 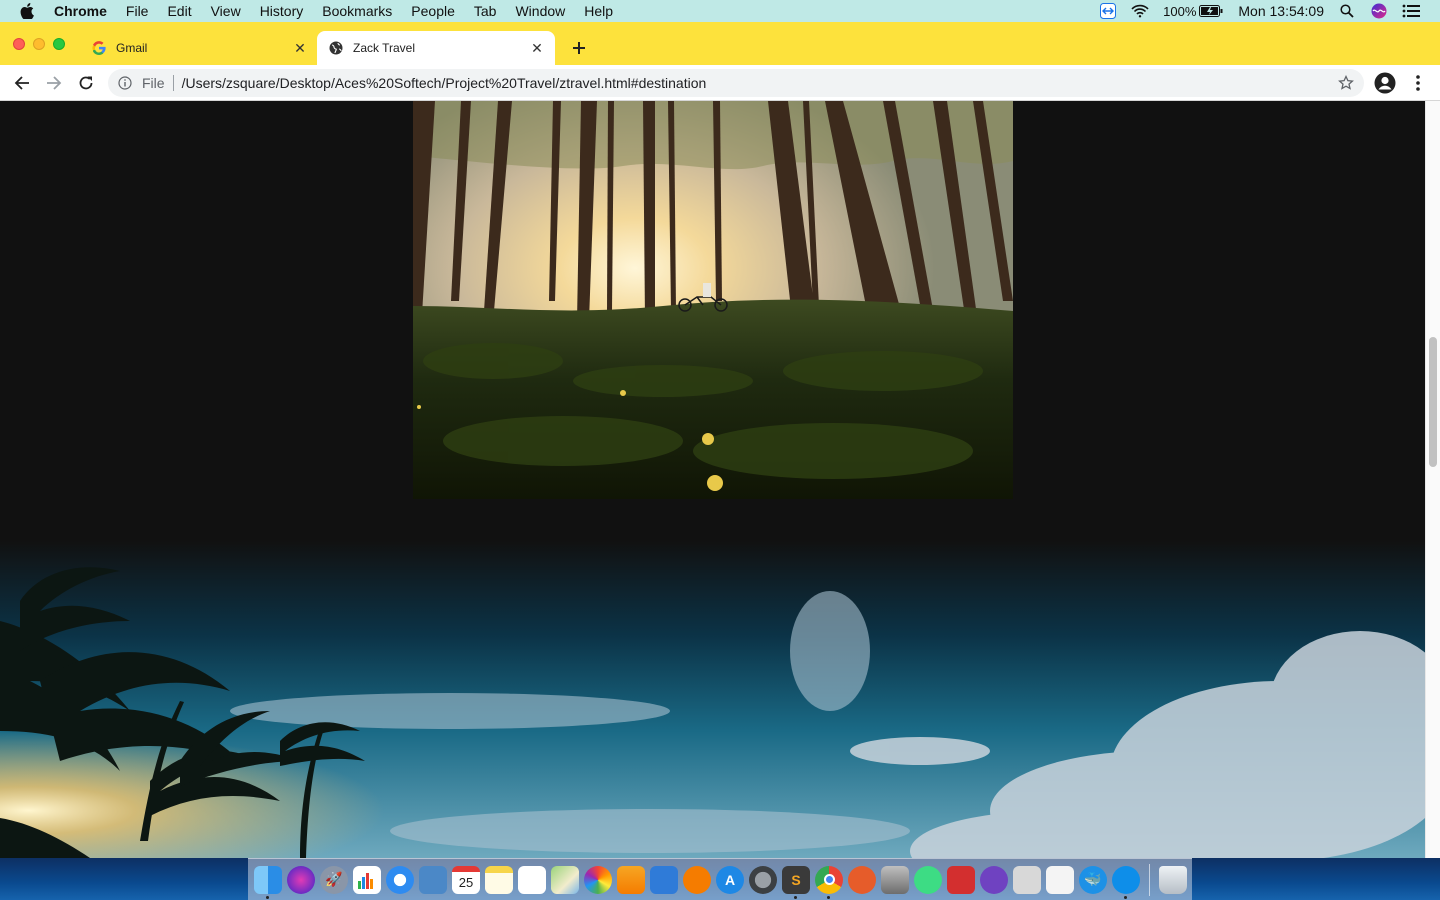 What do you see at coordinates (367, 879) in the screenshot?
I see `numbers-icon` at bounding box center [367, 879].